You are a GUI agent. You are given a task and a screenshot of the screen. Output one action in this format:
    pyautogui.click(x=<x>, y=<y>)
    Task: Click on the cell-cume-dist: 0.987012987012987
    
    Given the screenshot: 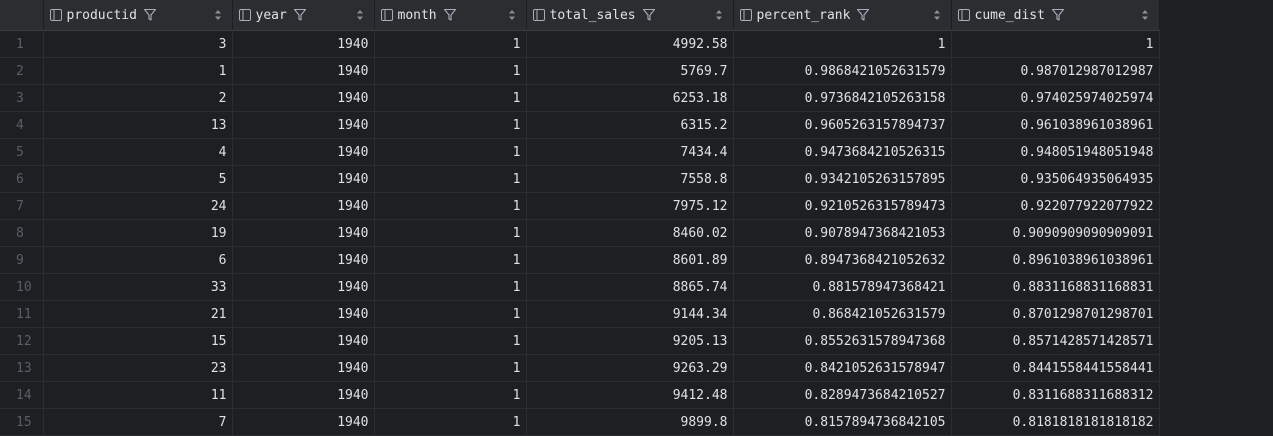 What is the action you would take?
    pyautogui.click(x=1055, y=71)
    